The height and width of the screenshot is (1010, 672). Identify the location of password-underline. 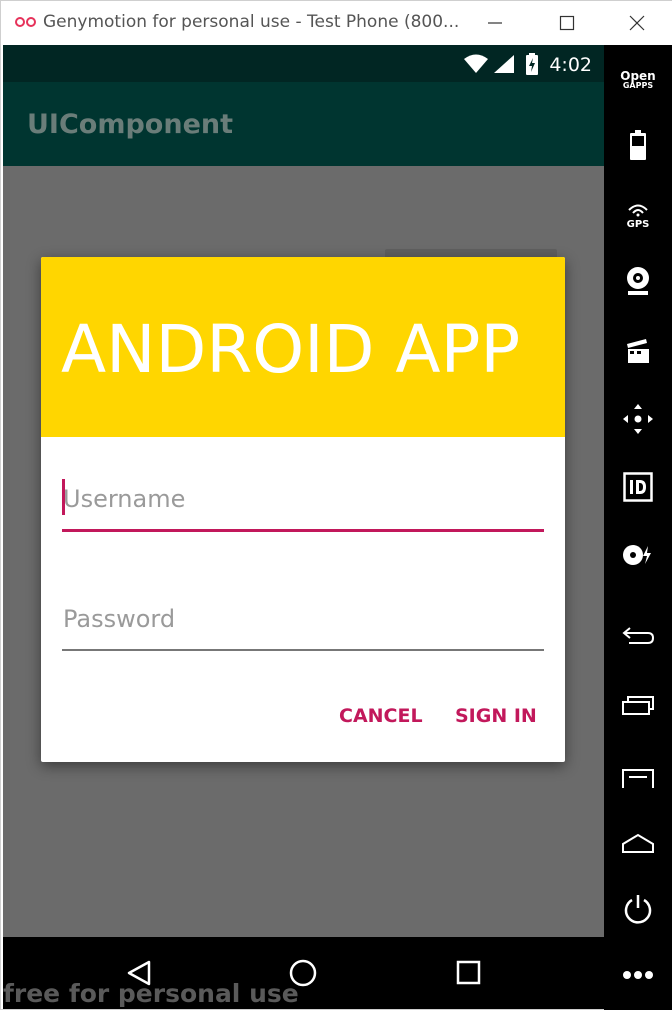
(303, 650).